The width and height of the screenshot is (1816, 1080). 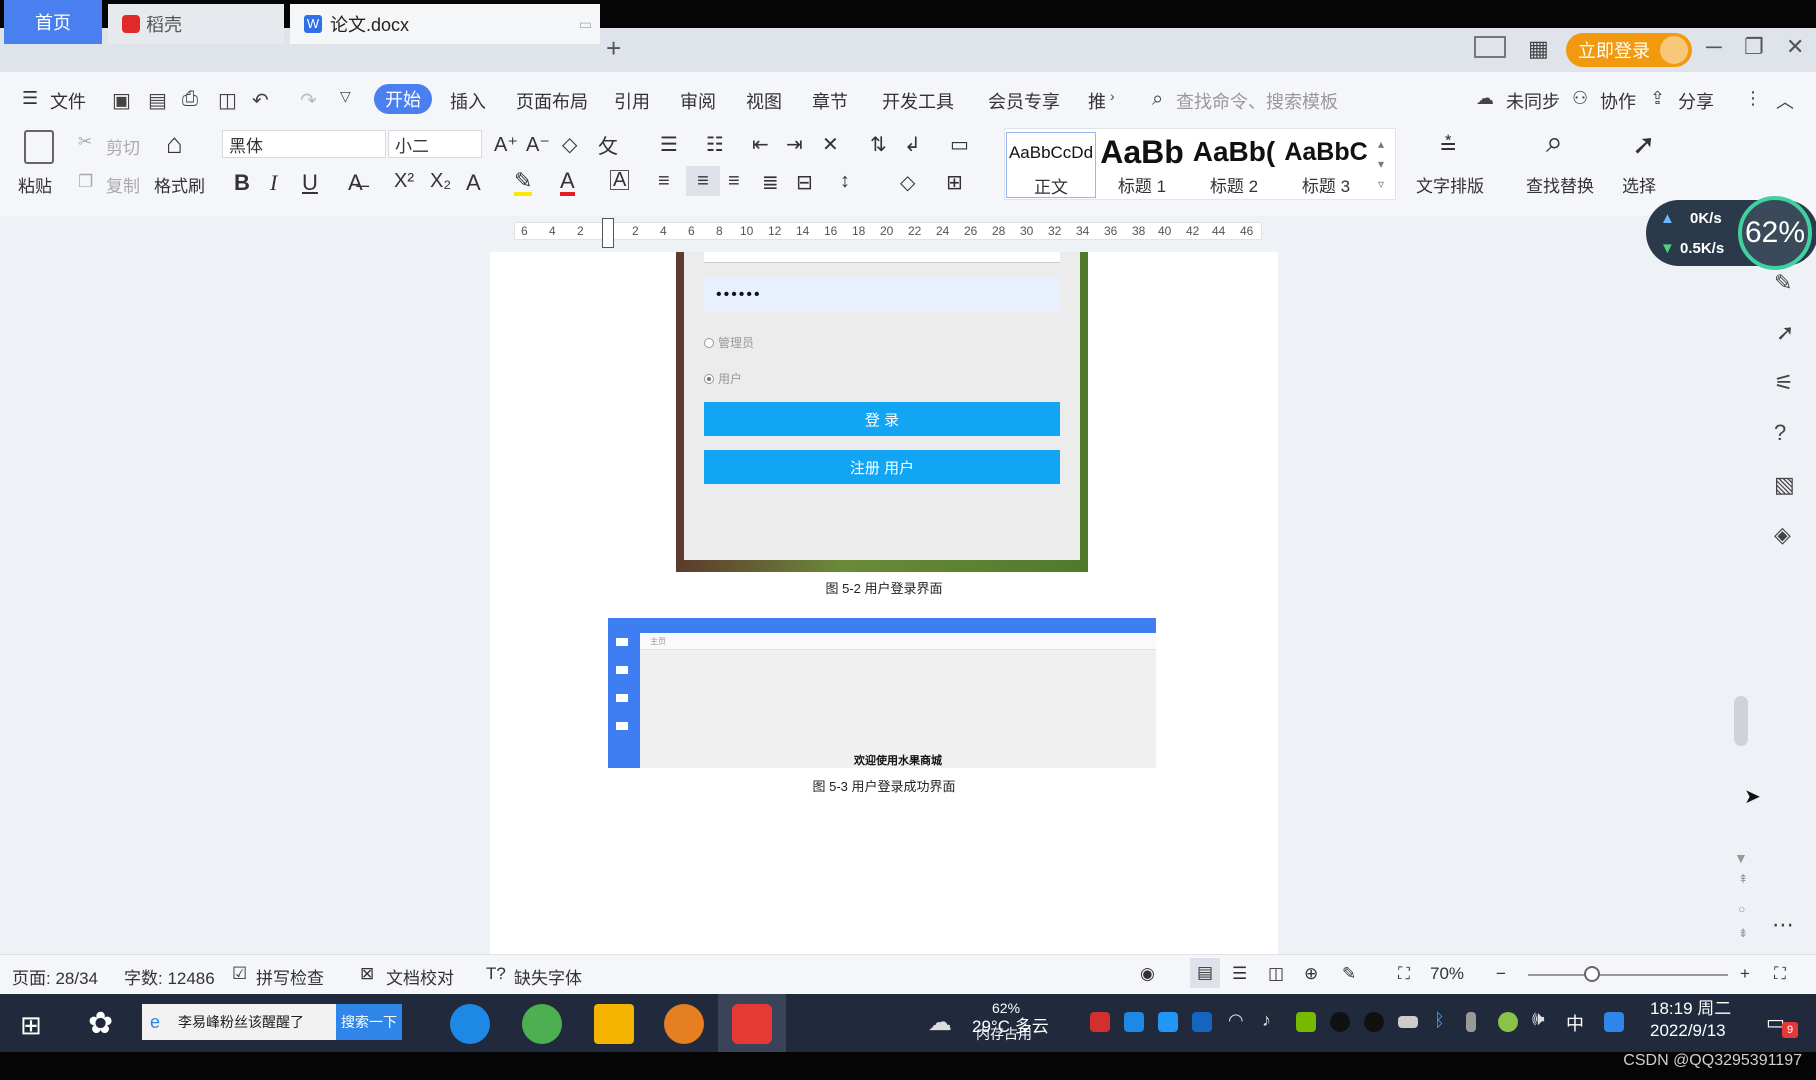 What do you see at coordinates (669, 144) in the screenshot?
I see `bullets-icon: ☰` at bounding box center [669, 144].